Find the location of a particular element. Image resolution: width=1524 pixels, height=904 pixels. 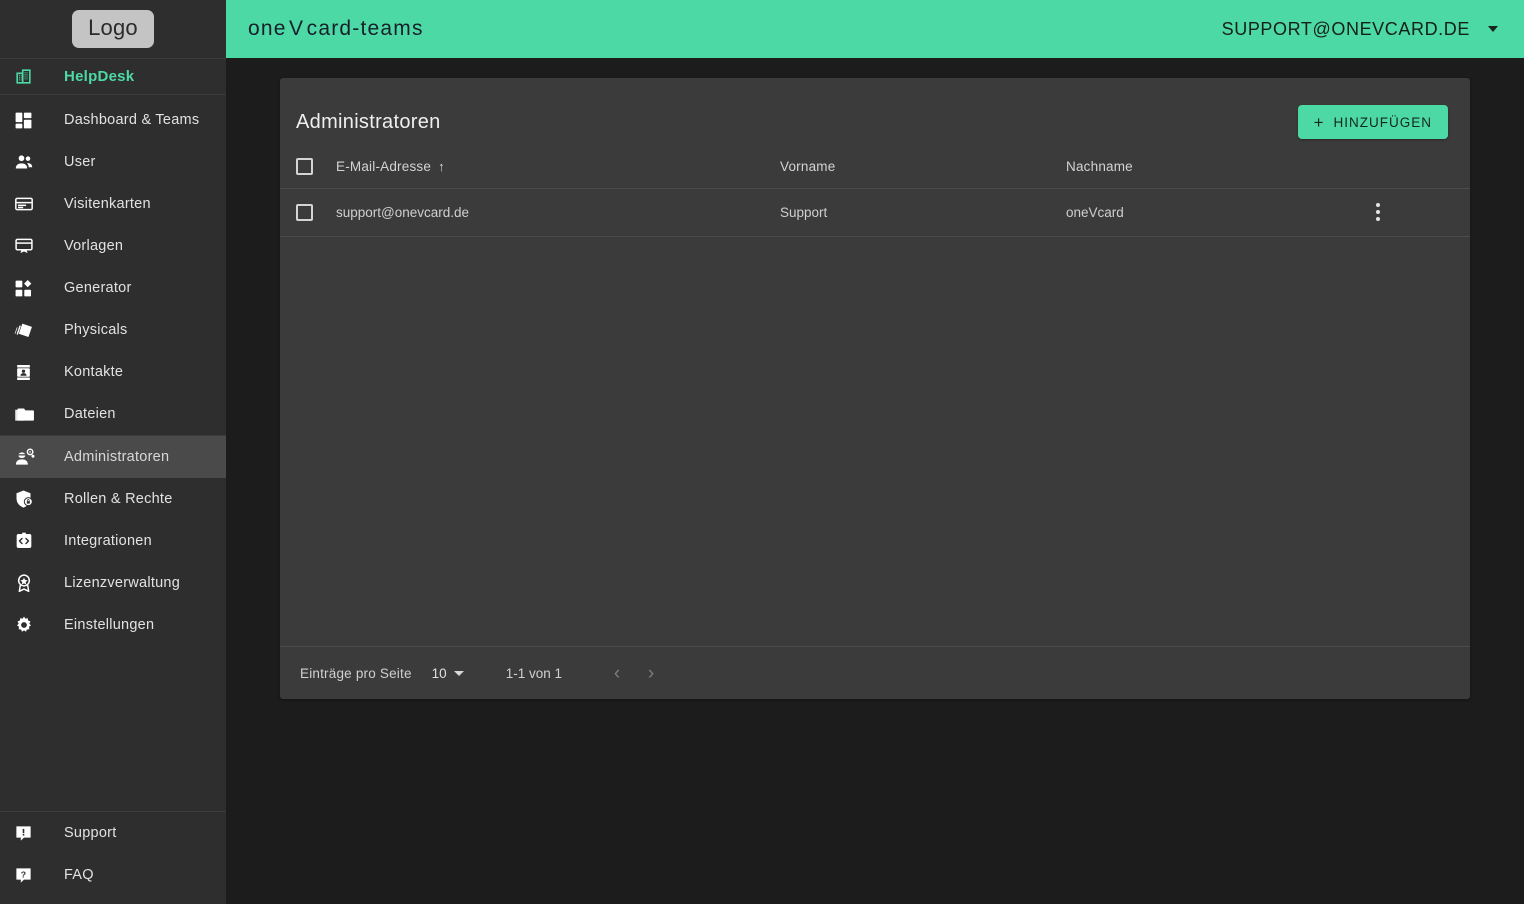

prev-page-button: ‹ is located at coordinates (617, 673).